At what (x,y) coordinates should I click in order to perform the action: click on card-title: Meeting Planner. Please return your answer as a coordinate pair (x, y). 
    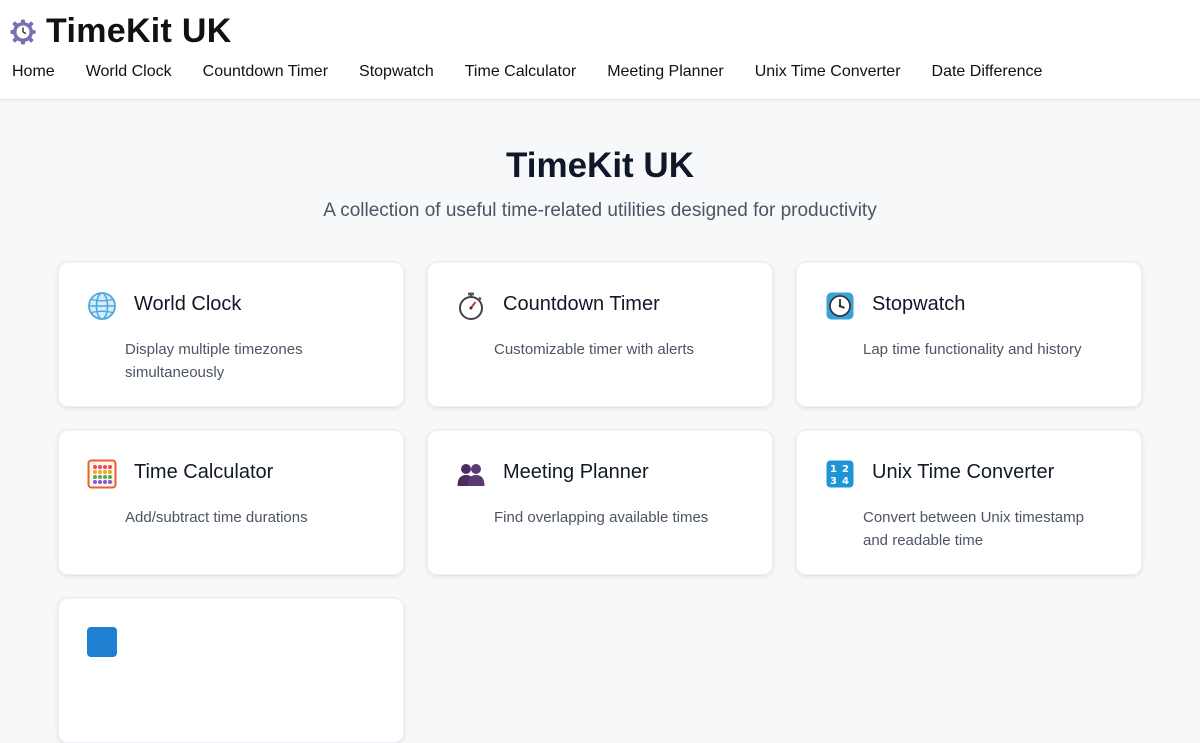
    Looking at the image, I should click on (576, 472).